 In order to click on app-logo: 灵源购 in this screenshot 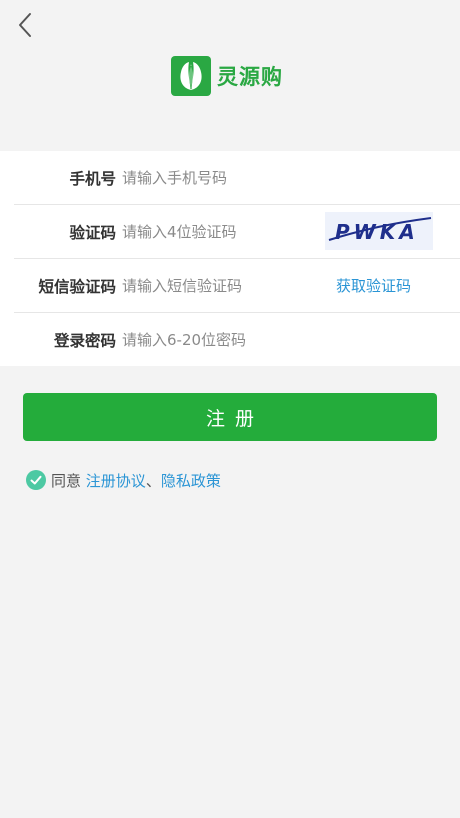, I will do `click(227, 76)`.